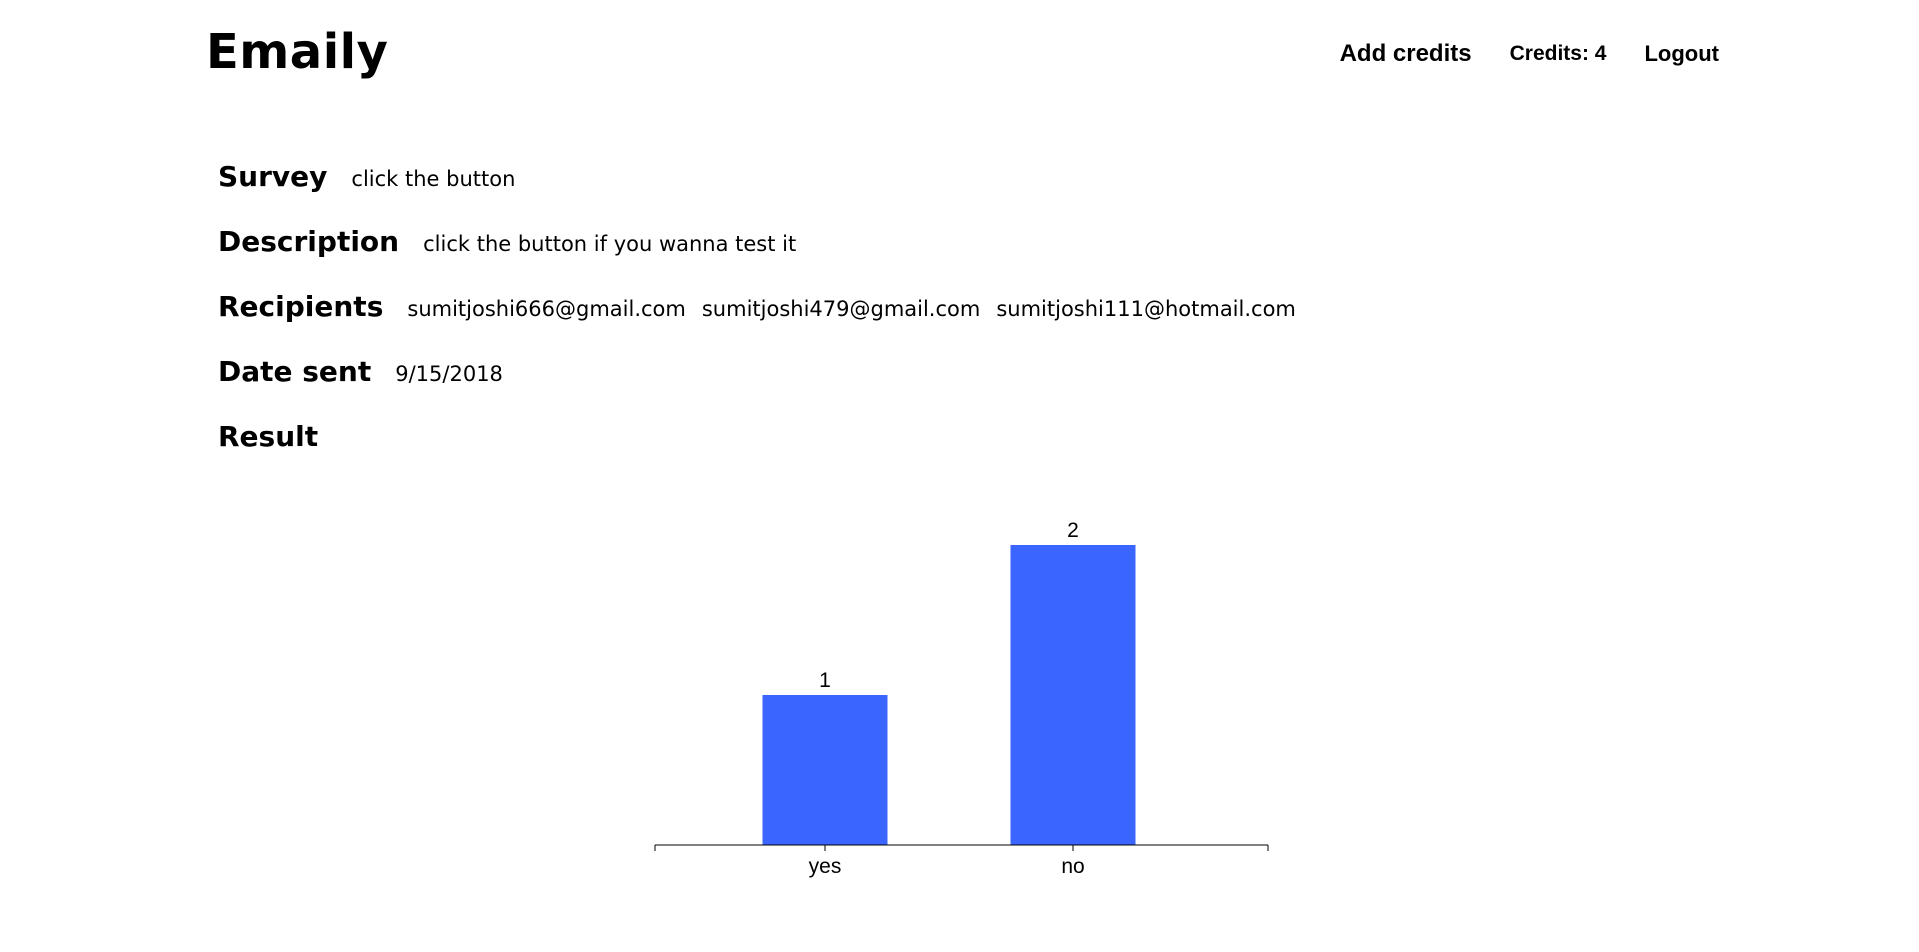  What do you see at coordinates (1072, 866) in the screenshot?
I see `x-tick-label: no` at bounding box center [1072, 866].